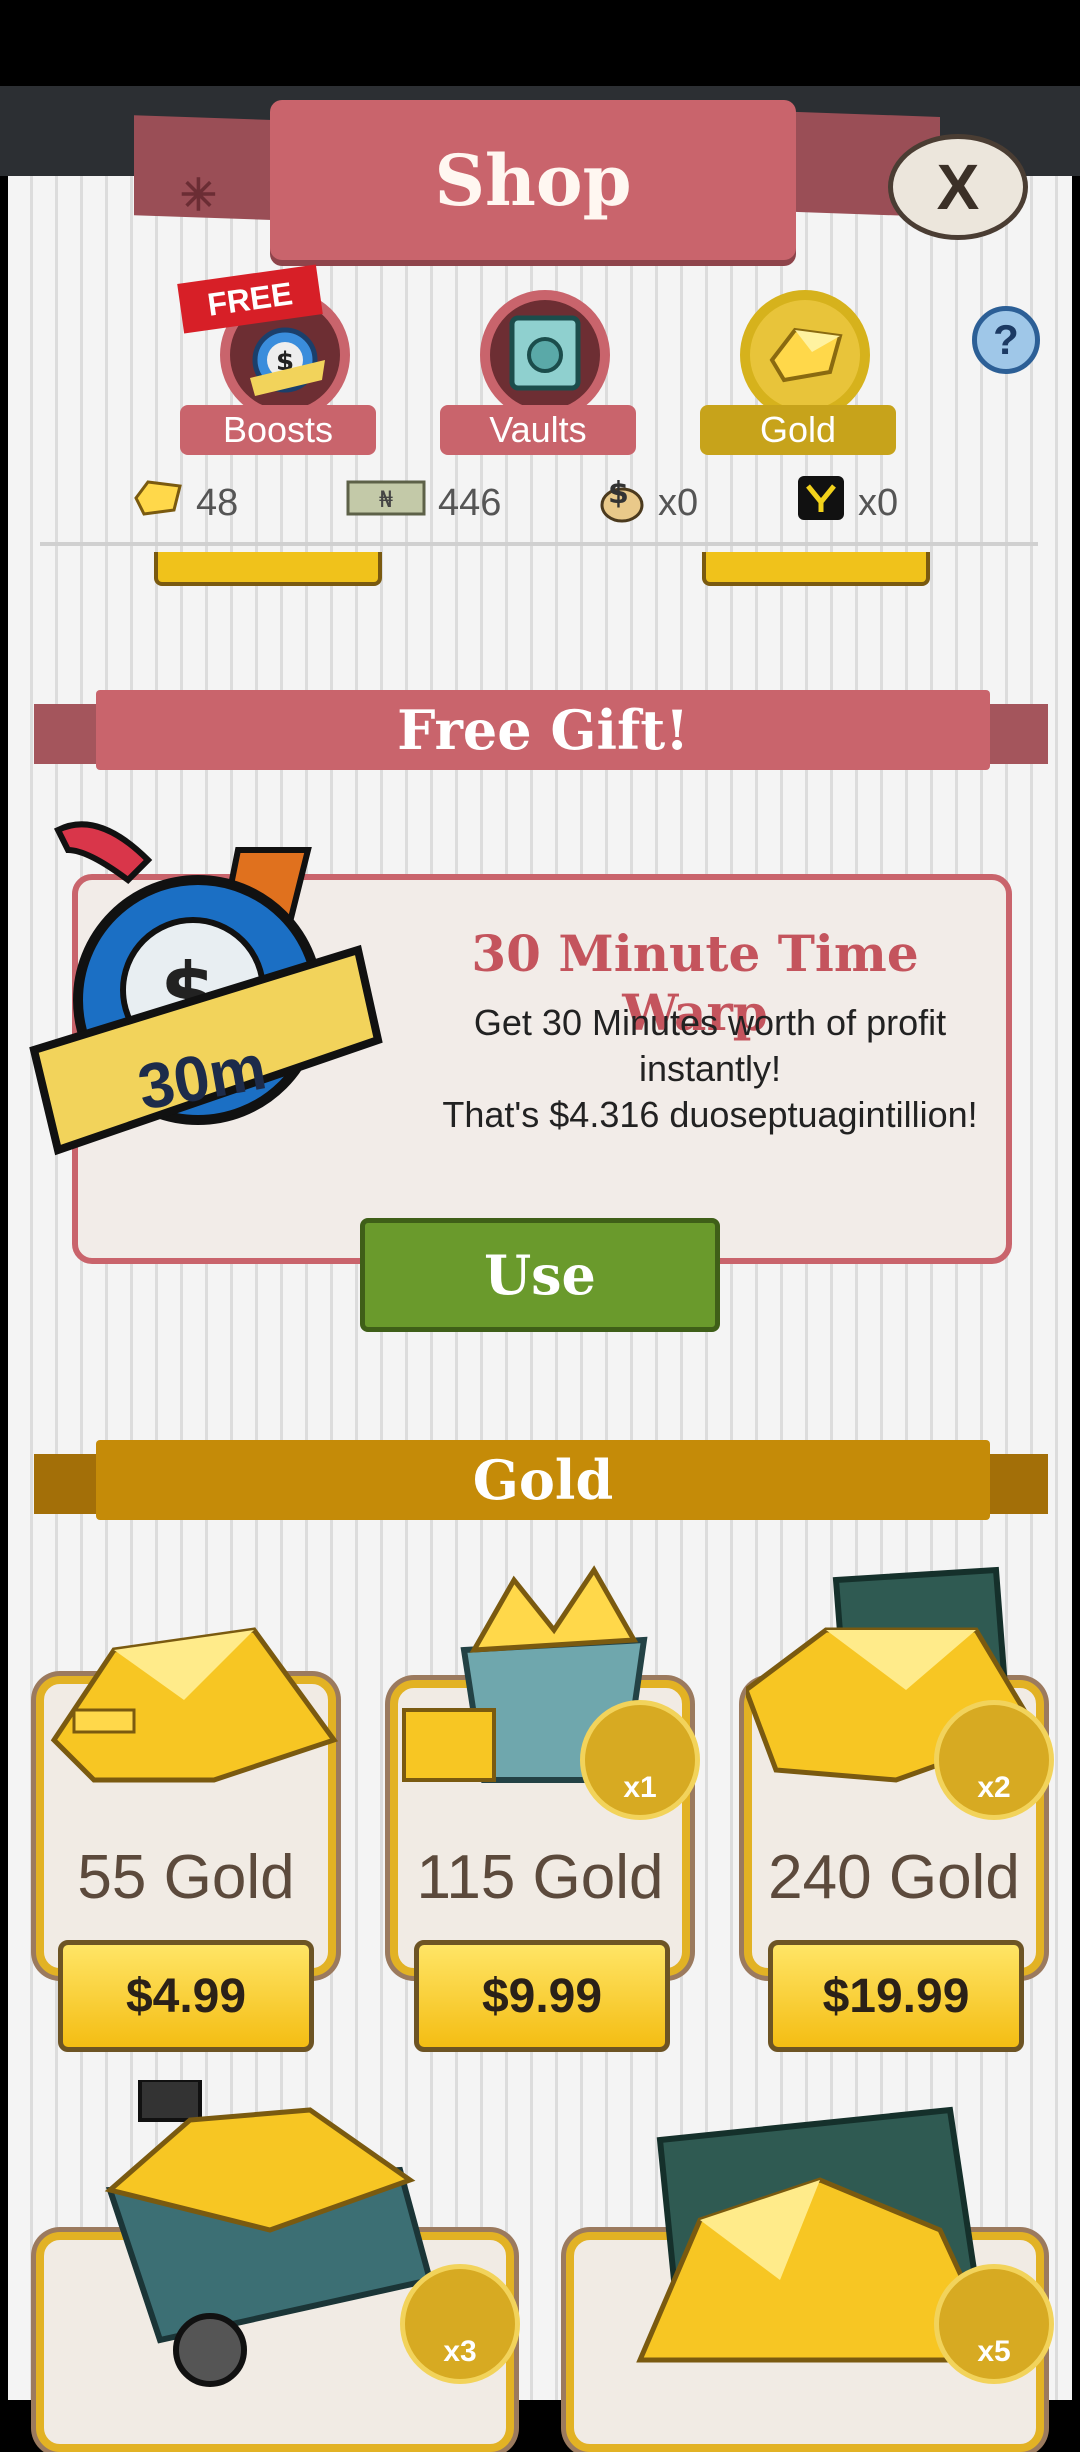 The height and width of the screenshot is (2452, 1080). I want to click on gold-gem-icon, so click(158, 503).